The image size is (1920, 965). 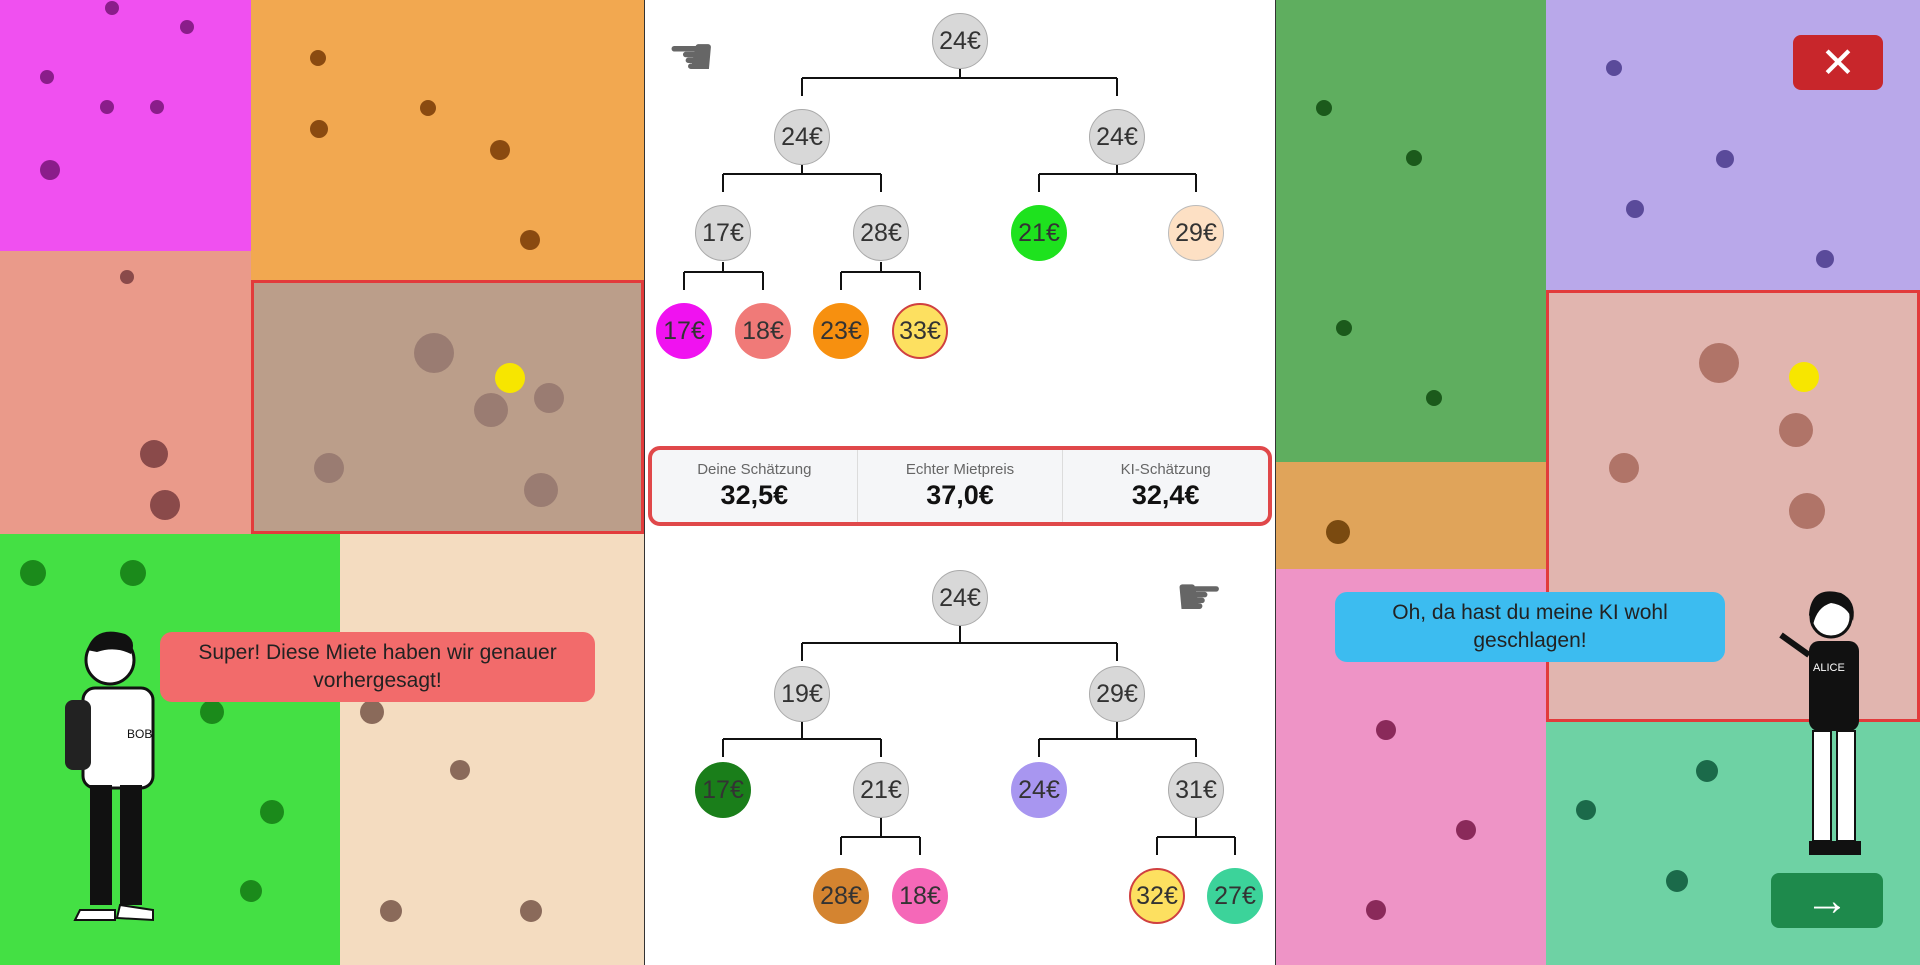 I want to click on real-rent: Echter Mietpreis 37,0€, so click(x=961, y=486).